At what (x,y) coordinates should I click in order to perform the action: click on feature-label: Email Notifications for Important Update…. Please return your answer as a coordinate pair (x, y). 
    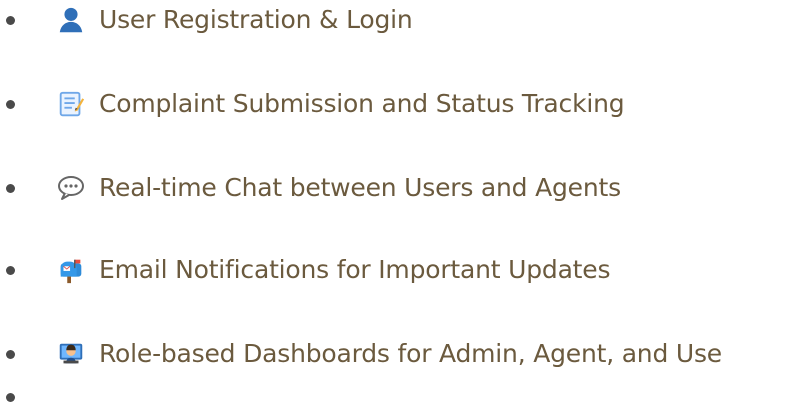
    Looking at the image, I should click on (355, 269).